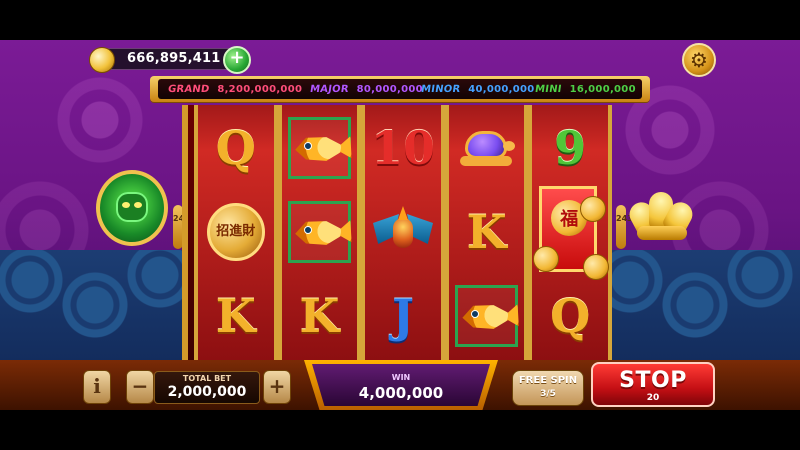 The width and height of the screenshot is (800, 450). What do you see at coordinates (548, 394) in the screenshot?
I see `free-spin-count: 3/5` at bounding box center [548, 394].